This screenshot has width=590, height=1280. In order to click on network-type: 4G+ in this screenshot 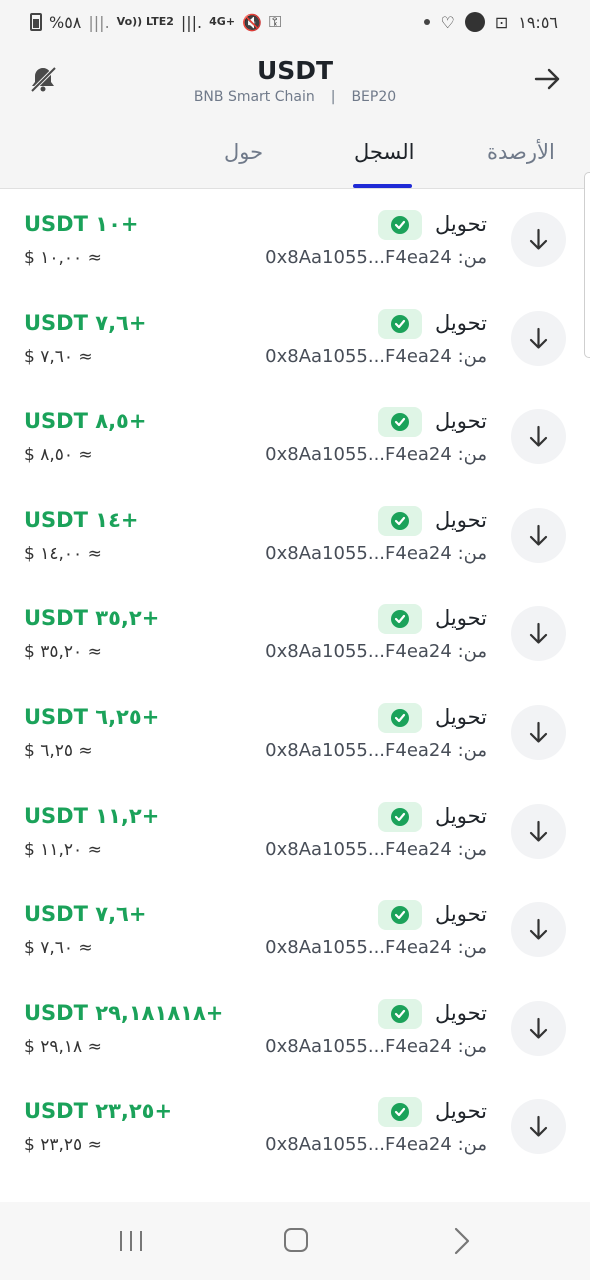, I will do `click(222, 21)`.